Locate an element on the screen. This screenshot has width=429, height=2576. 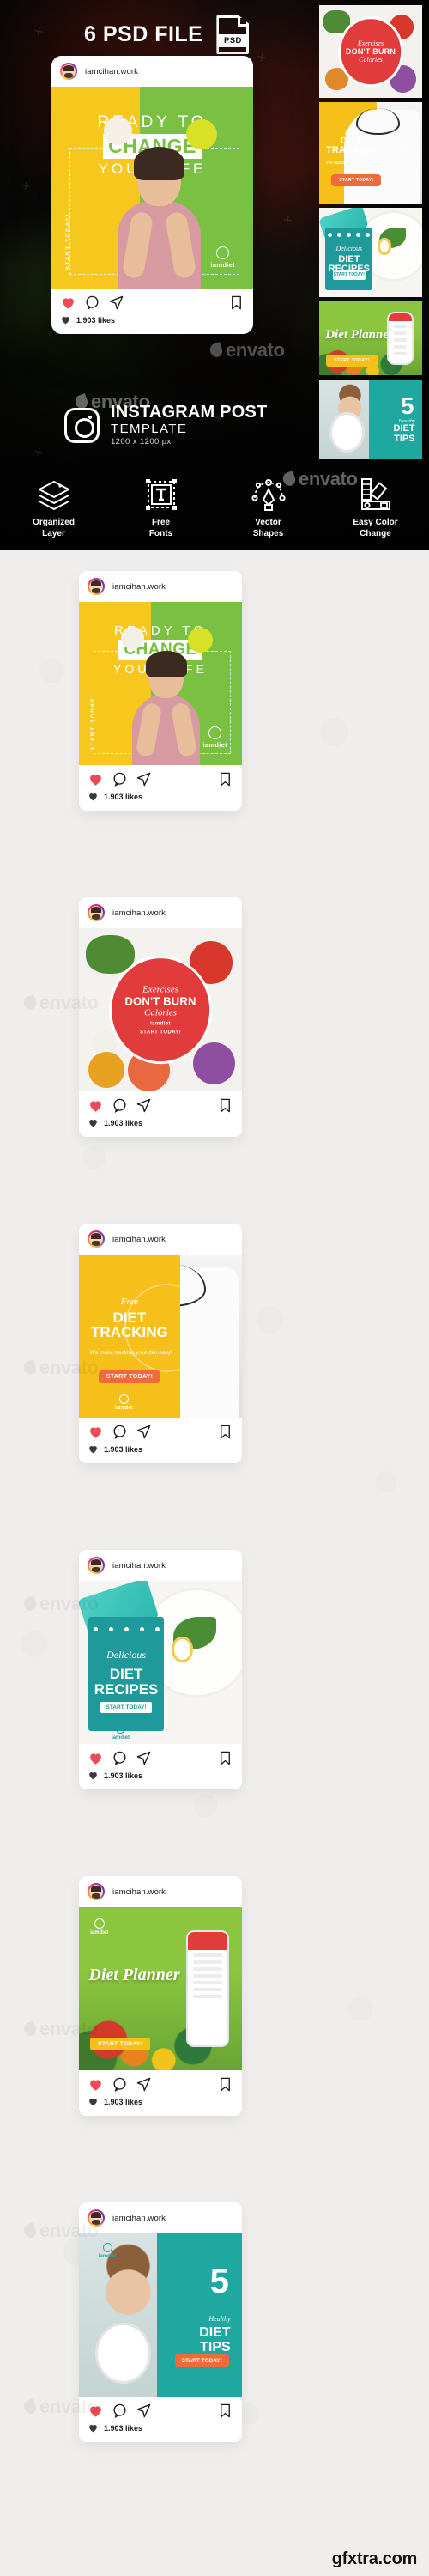
post-image: iamdiet Diet Planner START TODAY! is located at coordinates (160, 1989).